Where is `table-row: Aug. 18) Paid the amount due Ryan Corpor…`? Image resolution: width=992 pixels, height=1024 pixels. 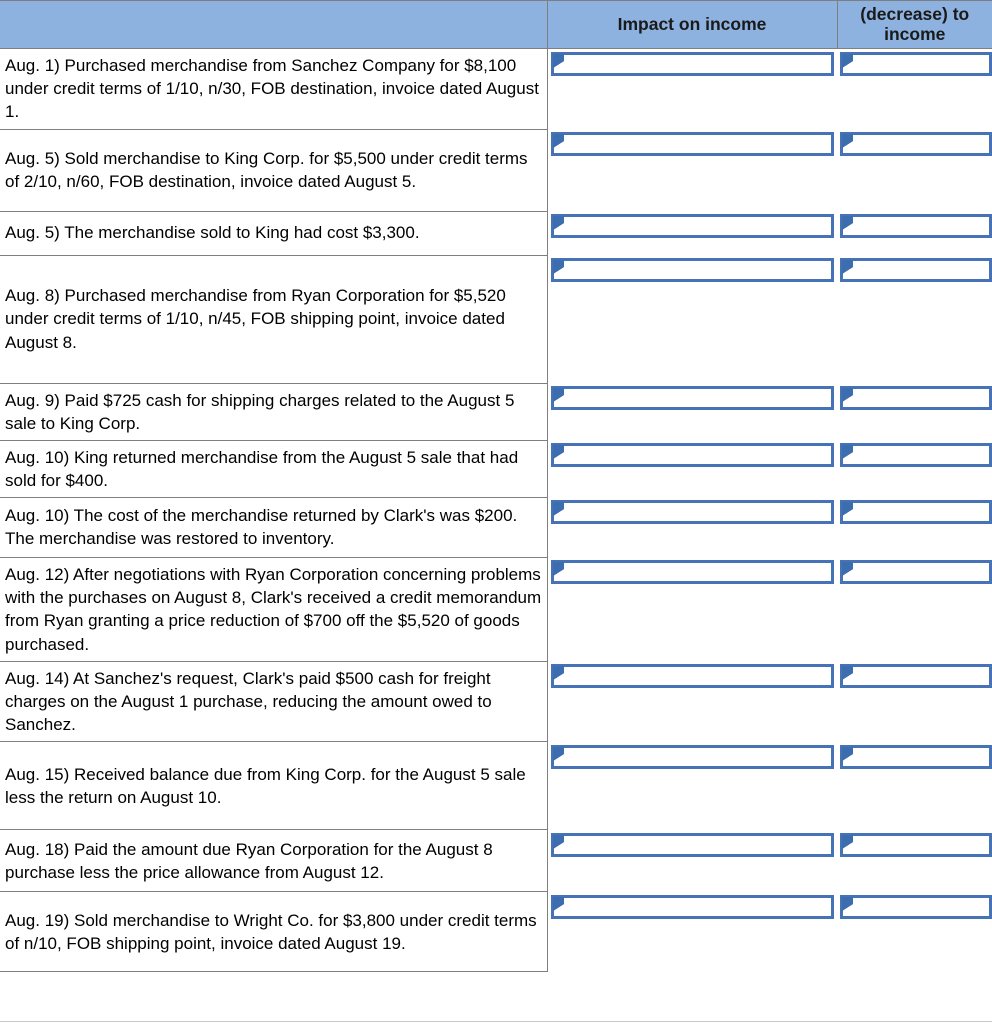 table-row: Aug. 18) Paid the amount due Ryan Corpor… is located at coordinates (496, 861).